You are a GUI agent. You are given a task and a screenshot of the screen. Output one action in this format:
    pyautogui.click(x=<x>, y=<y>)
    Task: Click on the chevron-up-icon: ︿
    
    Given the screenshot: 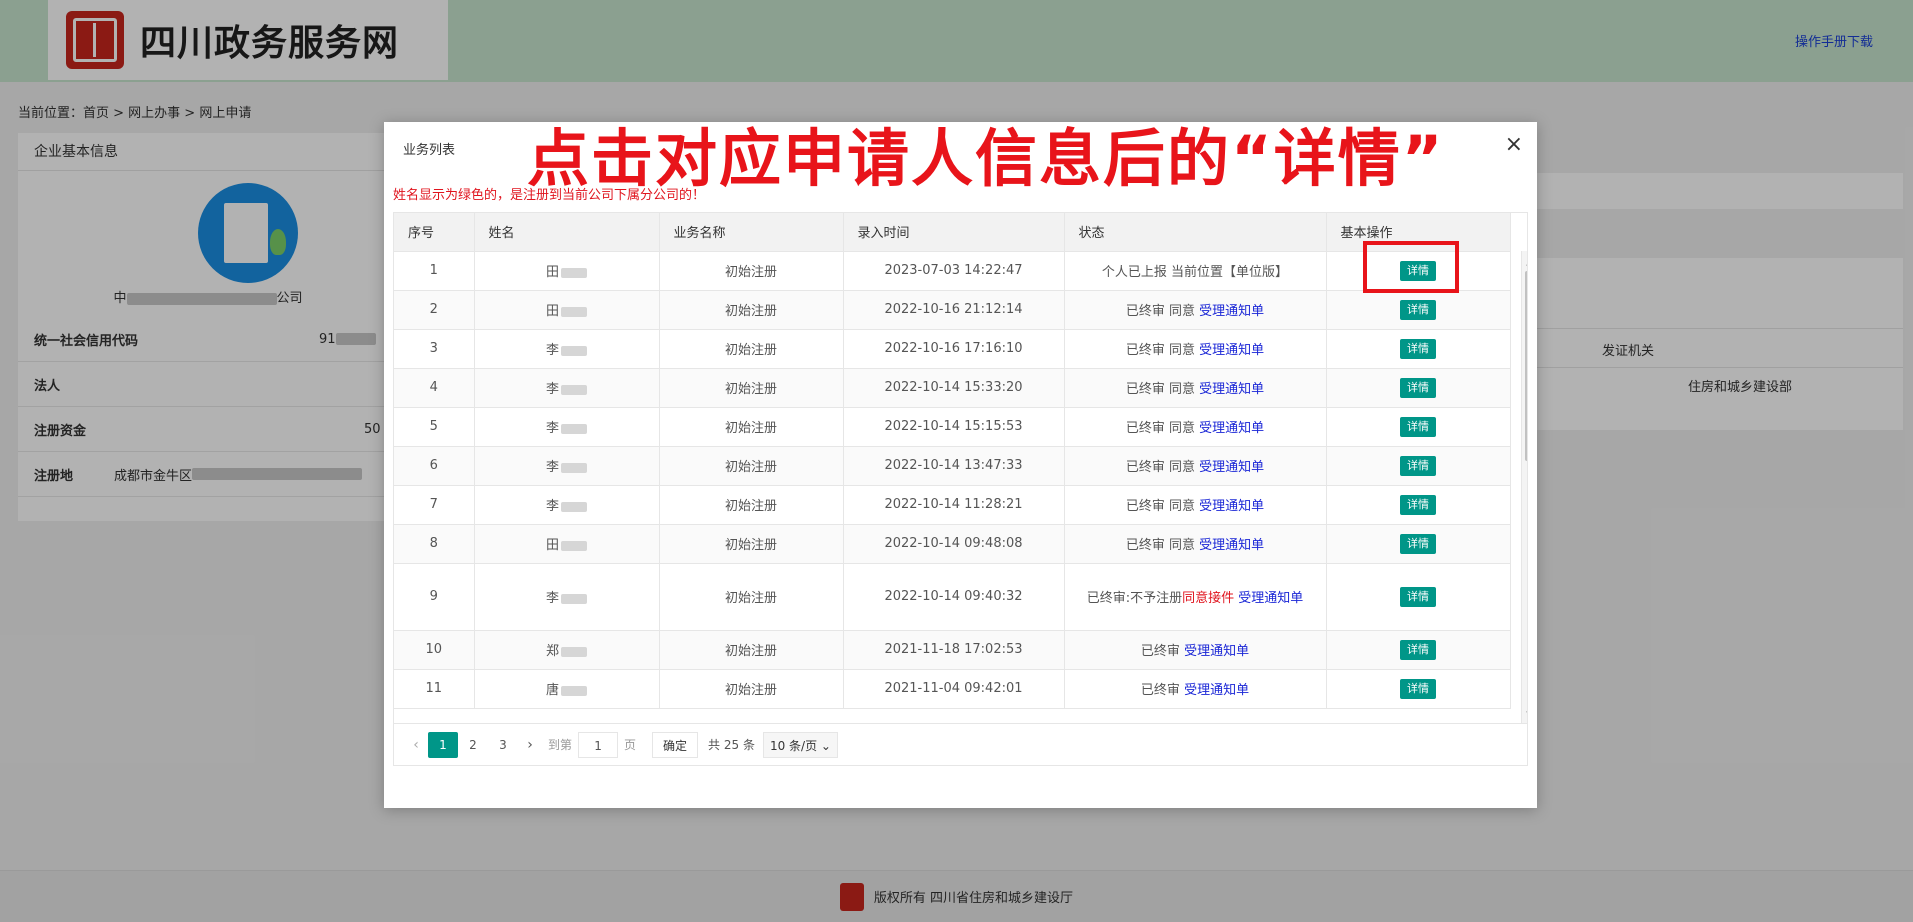 What is the action you would take?
    pyautogui.click(x=1526, y=260)
    